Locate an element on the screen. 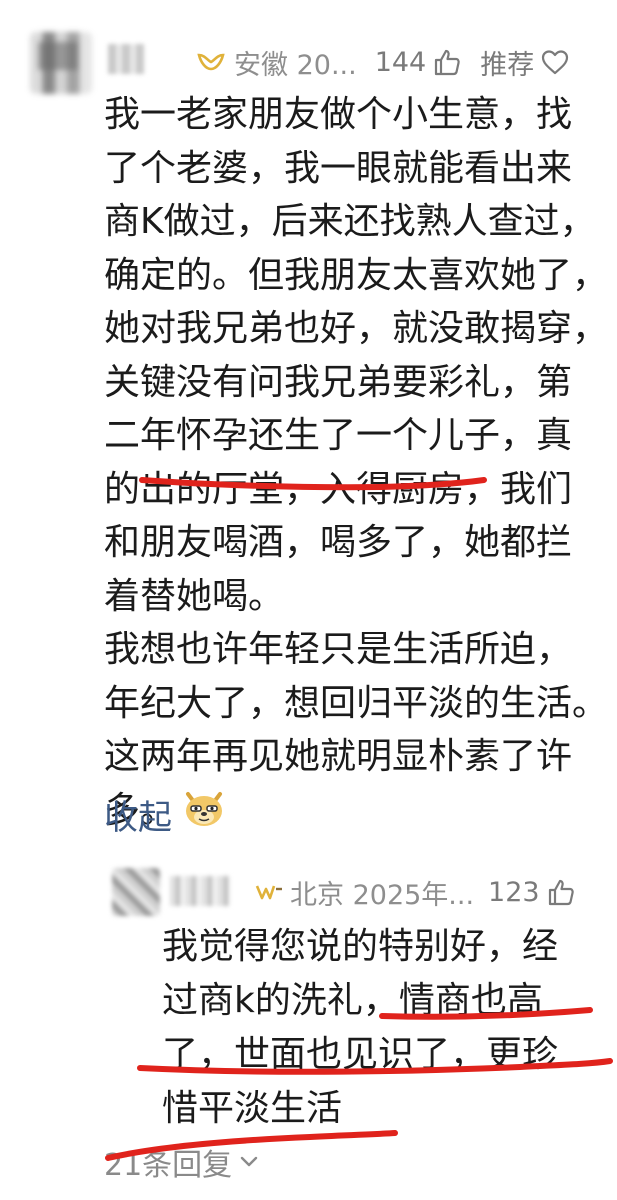 This screenshot has width=617, height=1200. comment-line: 着替她喝。 is located at coordinates (194, 596).